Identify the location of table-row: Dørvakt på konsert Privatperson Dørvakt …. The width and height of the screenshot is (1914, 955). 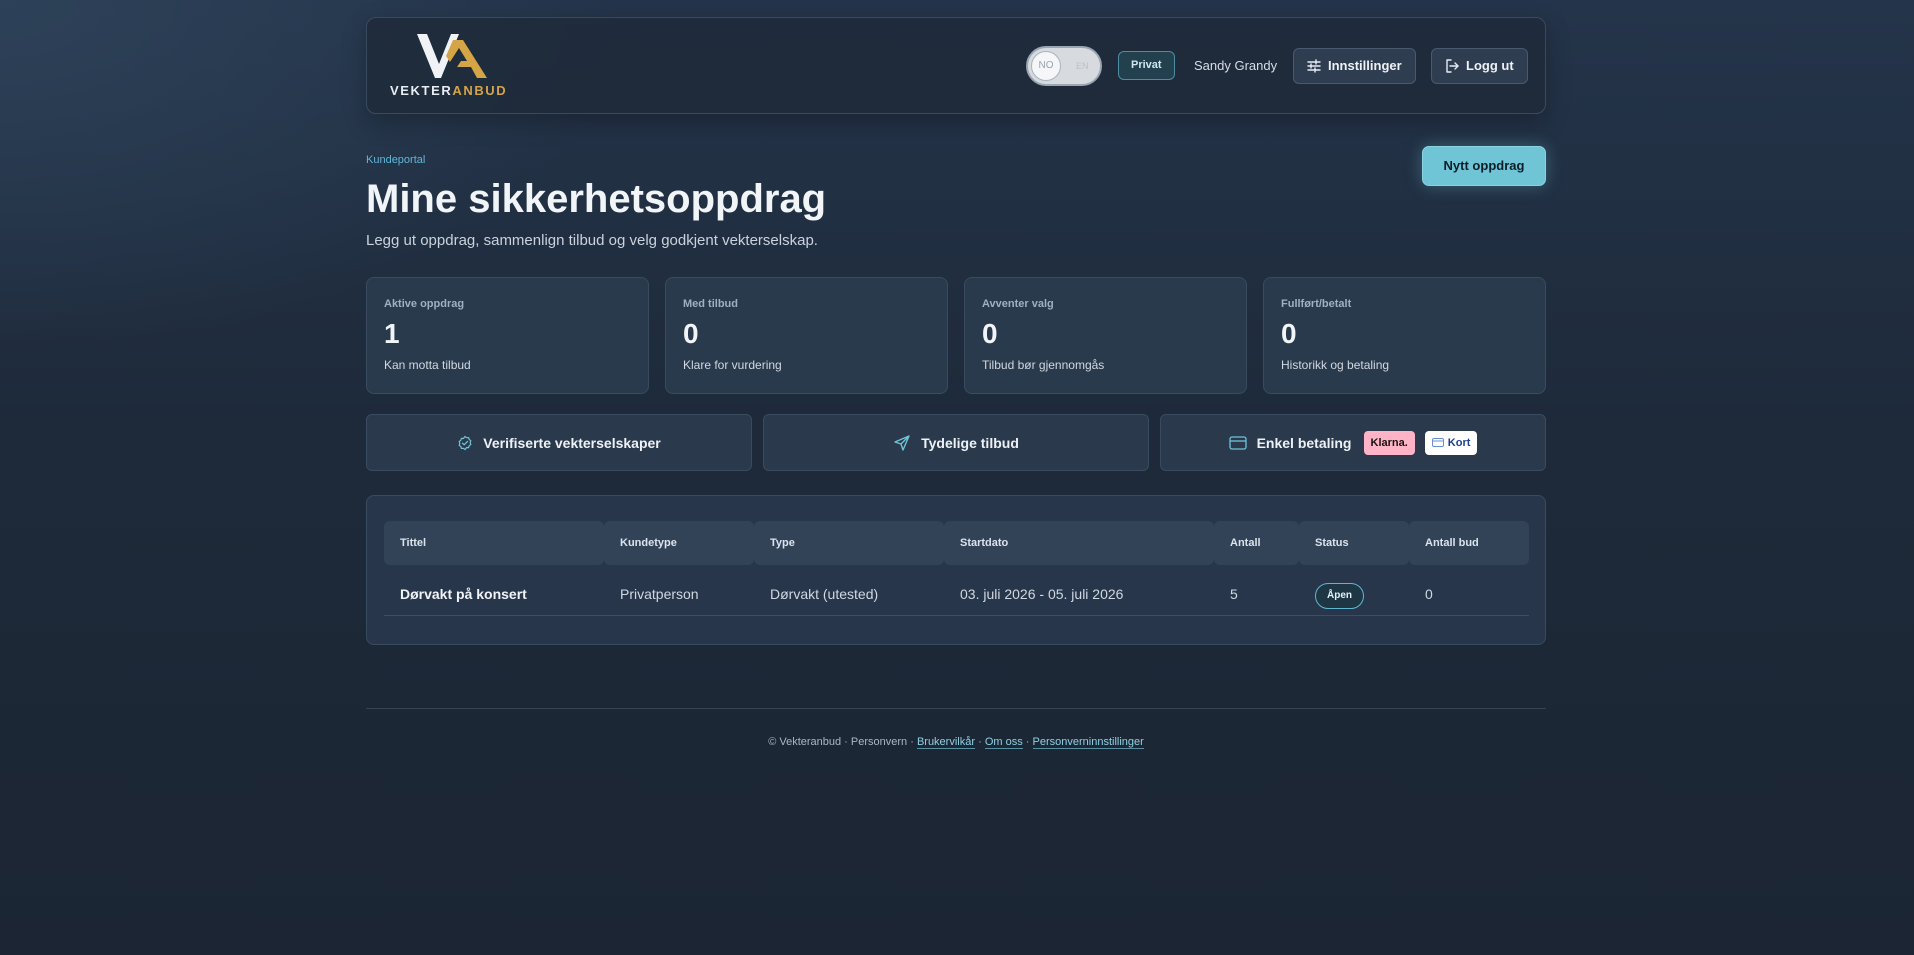
(956, 593).